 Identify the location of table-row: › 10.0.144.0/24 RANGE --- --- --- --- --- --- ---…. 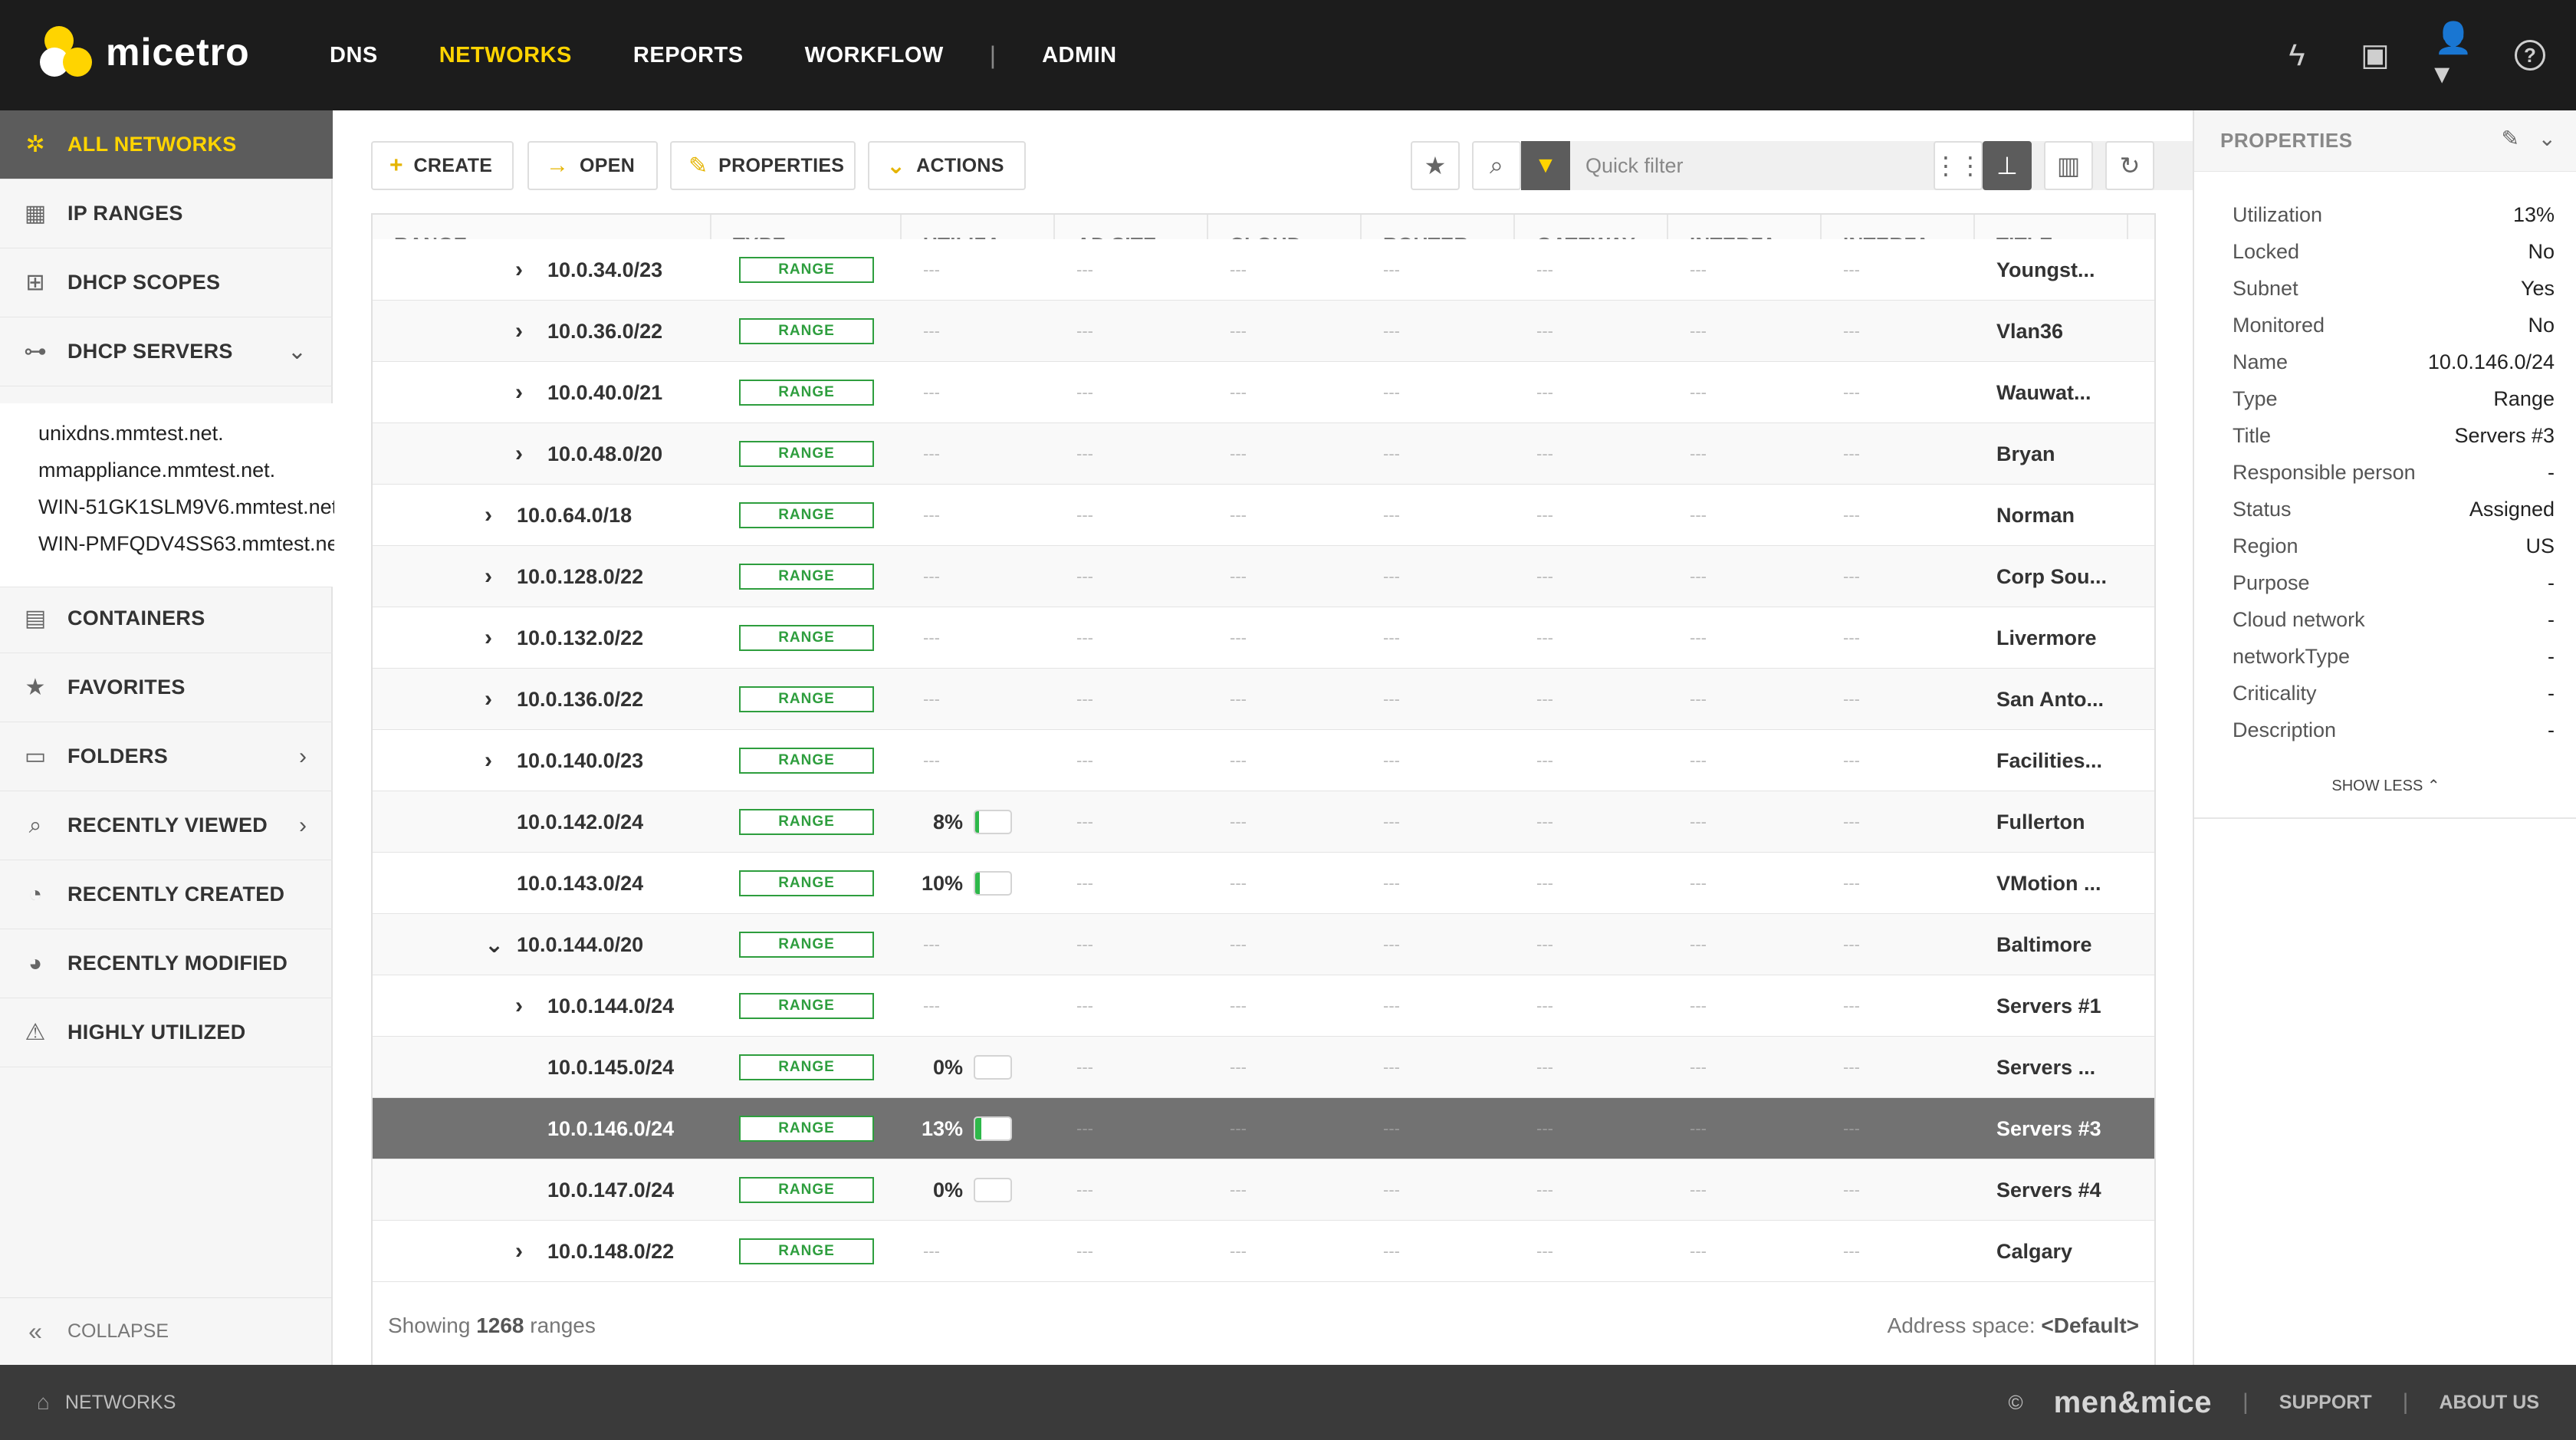
(1263, 1006).